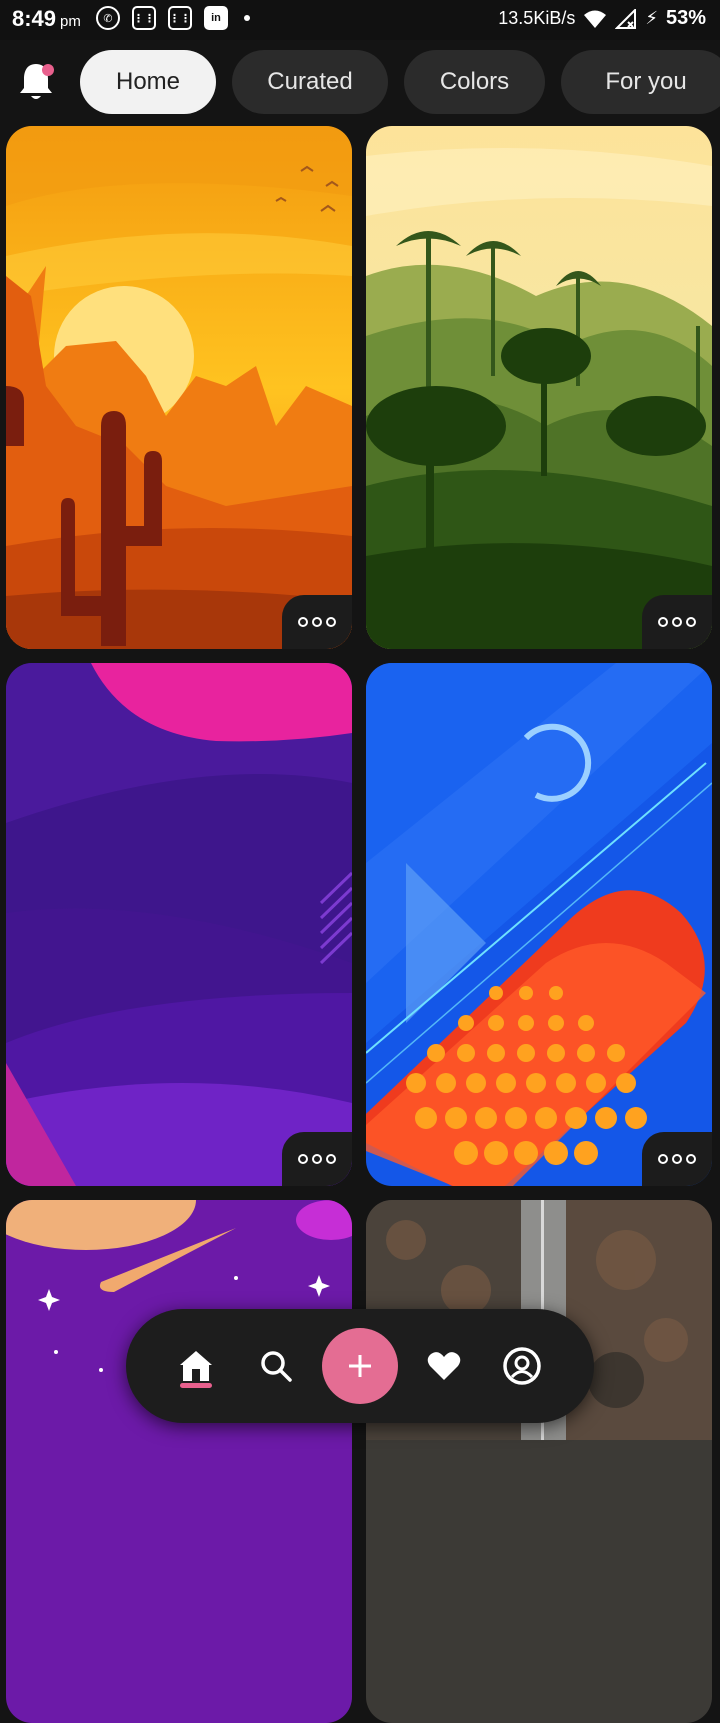 This screenshot has height=1723, width=720. Describe the element at coordinates (360, 20) in the screenshot. I see `status-bar: 8:49 pm ✆ ⋮⋮ ⋮⋮ in 13.5KiB/s ⚡ 53%` at that location.